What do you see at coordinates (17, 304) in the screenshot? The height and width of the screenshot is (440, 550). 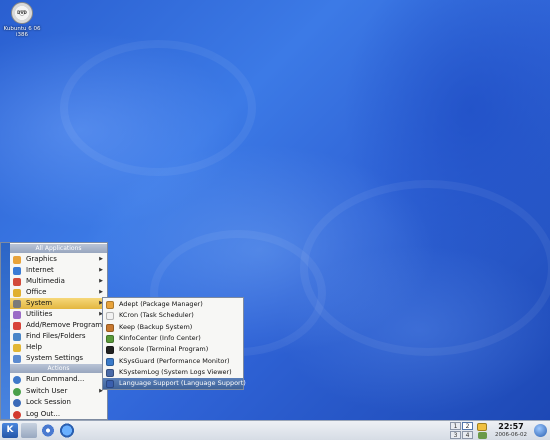 I see `system-icon` at bounding box center [17, 304].